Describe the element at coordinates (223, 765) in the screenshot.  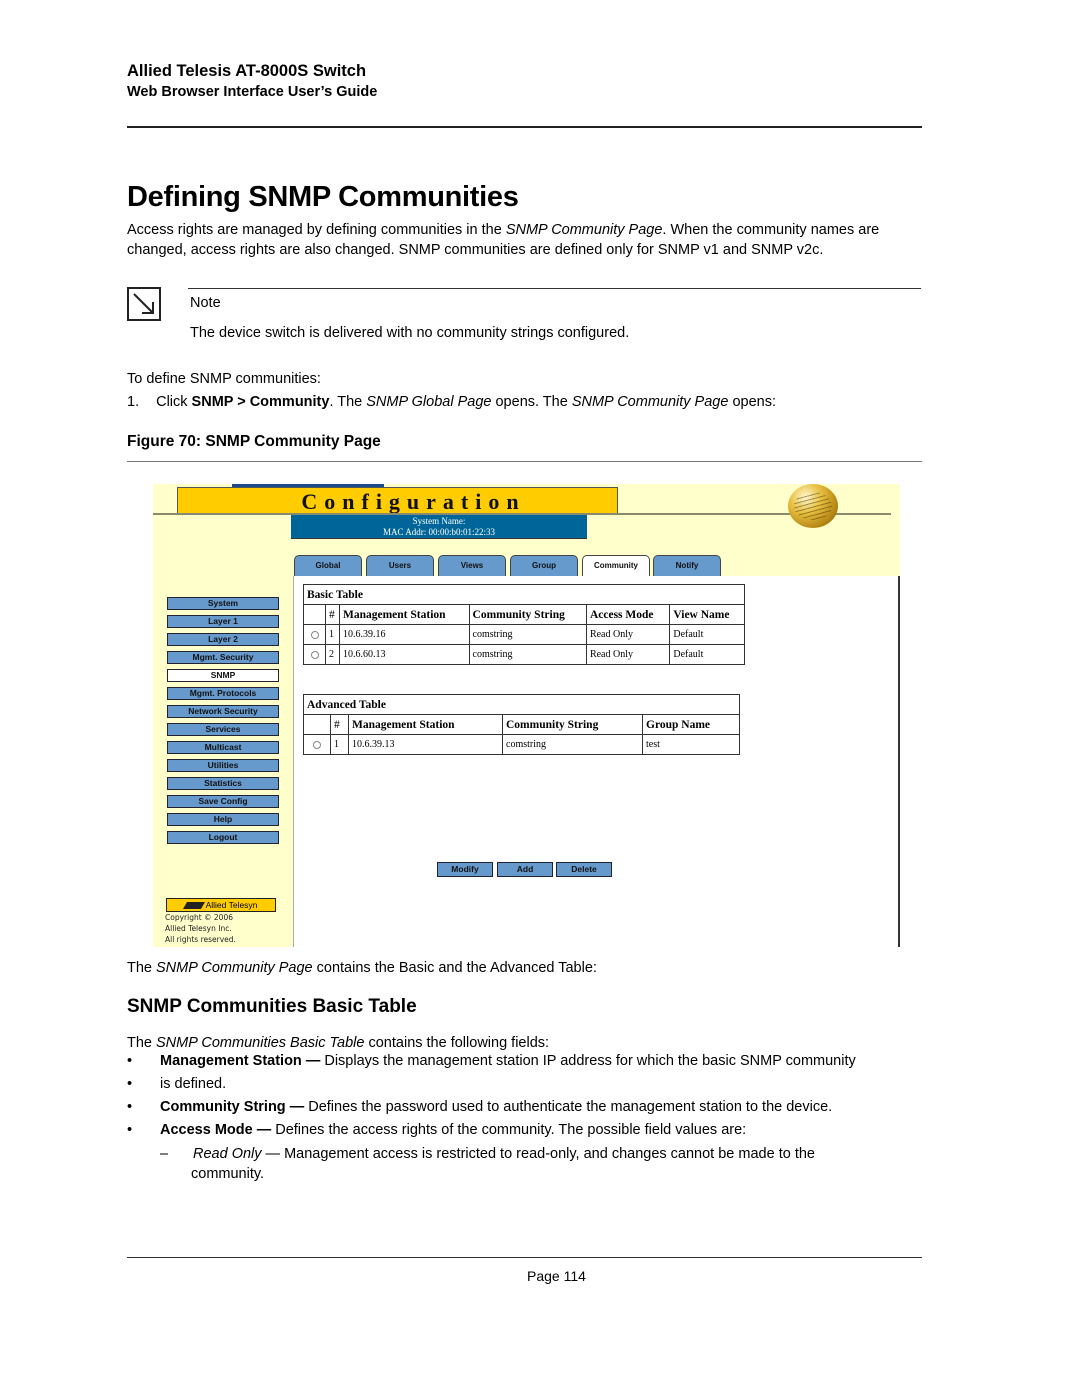
I see `sidebar-item-utilities: Utilities` at that location.